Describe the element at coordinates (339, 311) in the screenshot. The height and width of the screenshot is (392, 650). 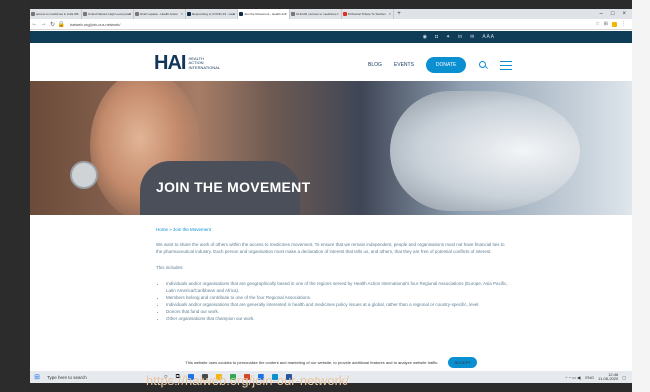
I see `list-item: Donors that fund our work.` at that location.